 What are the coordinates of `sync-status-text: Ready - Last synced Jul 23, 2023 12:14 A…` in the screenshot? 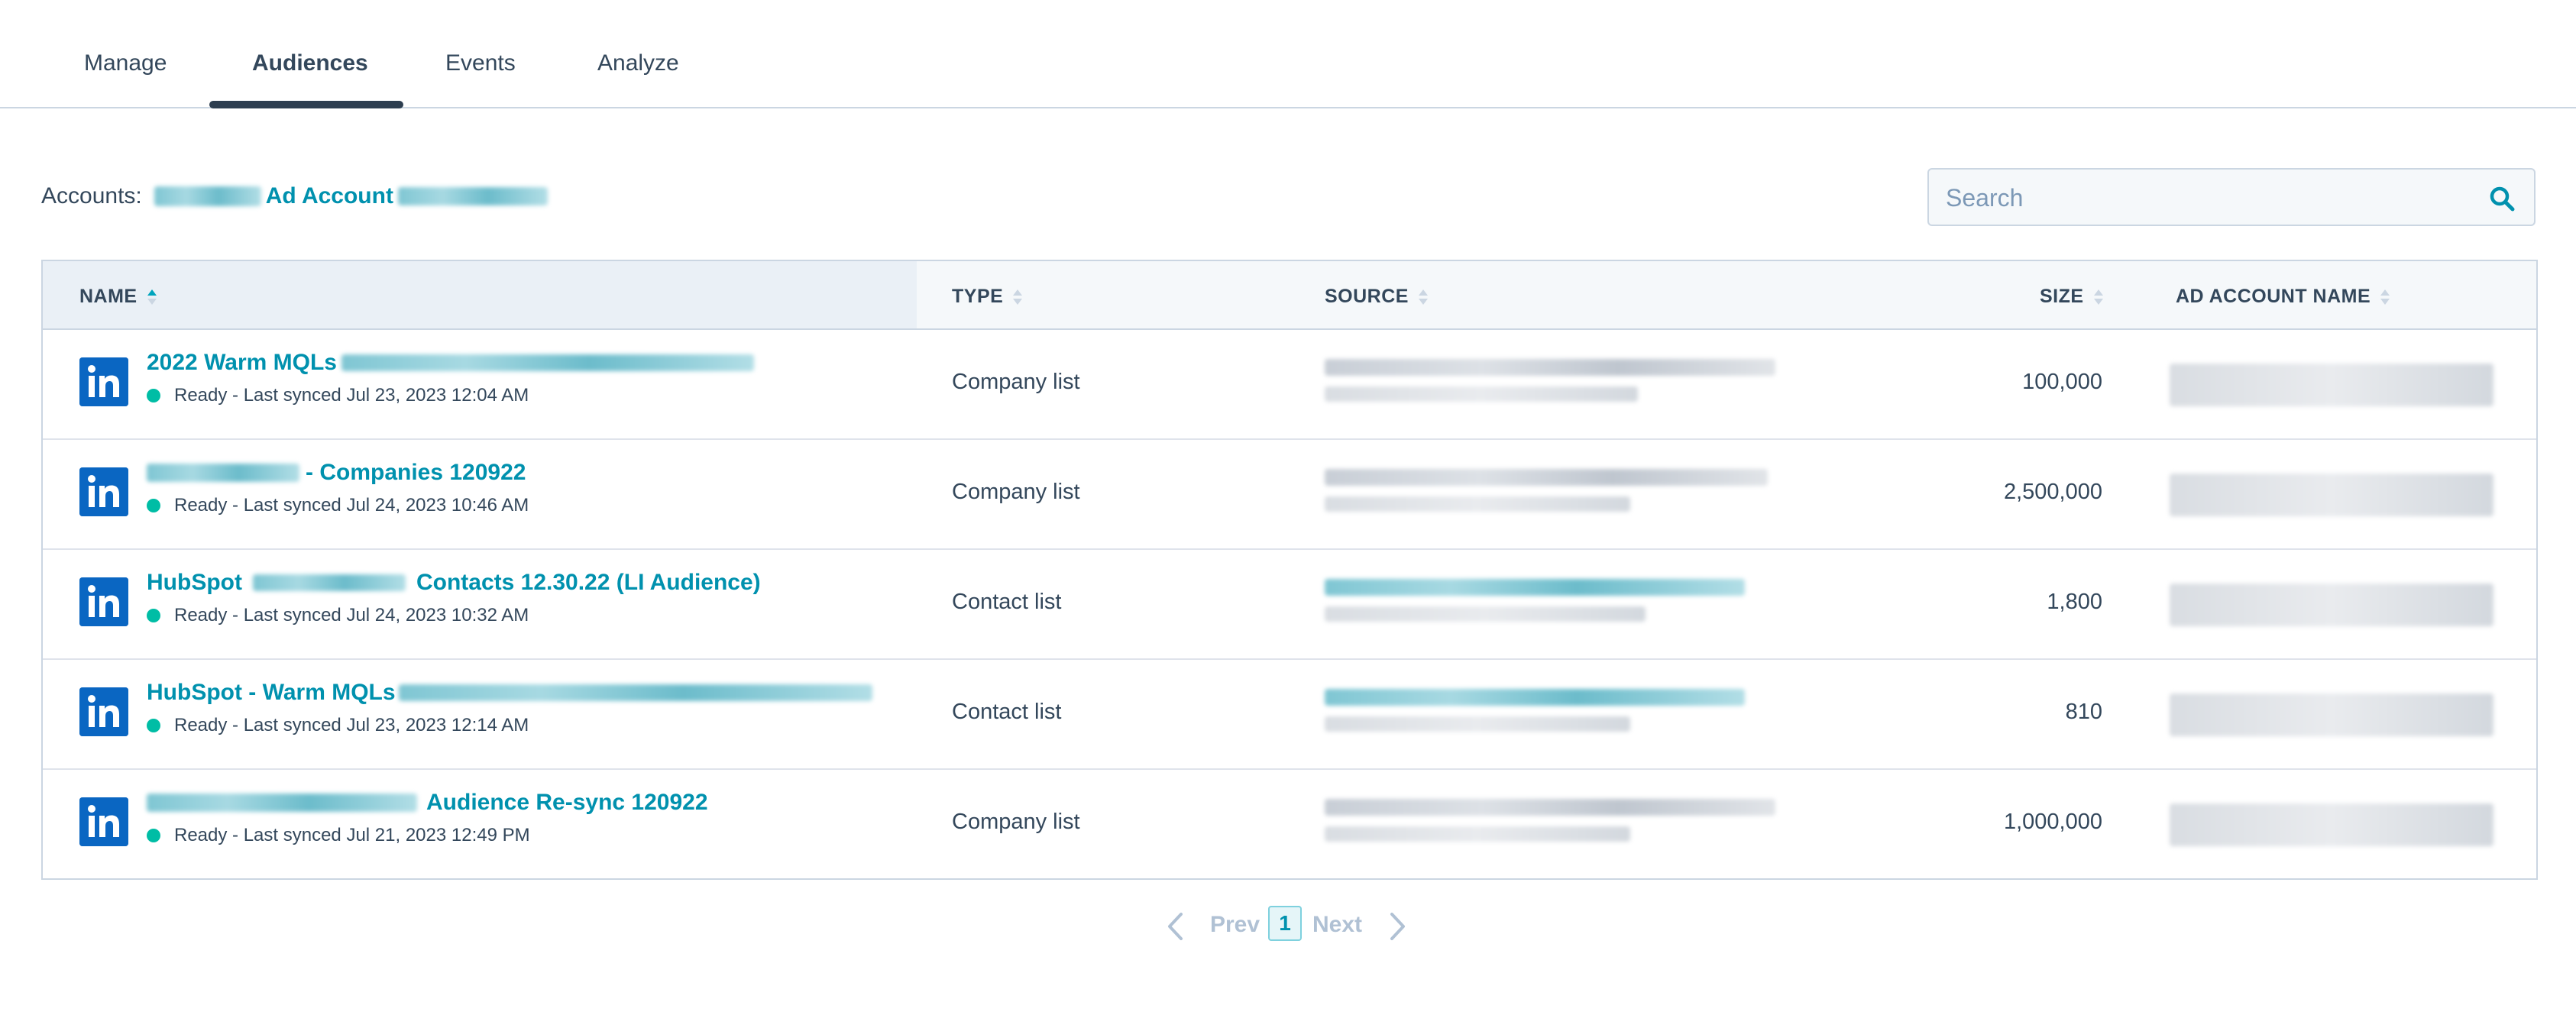 It's located at (351, 725).